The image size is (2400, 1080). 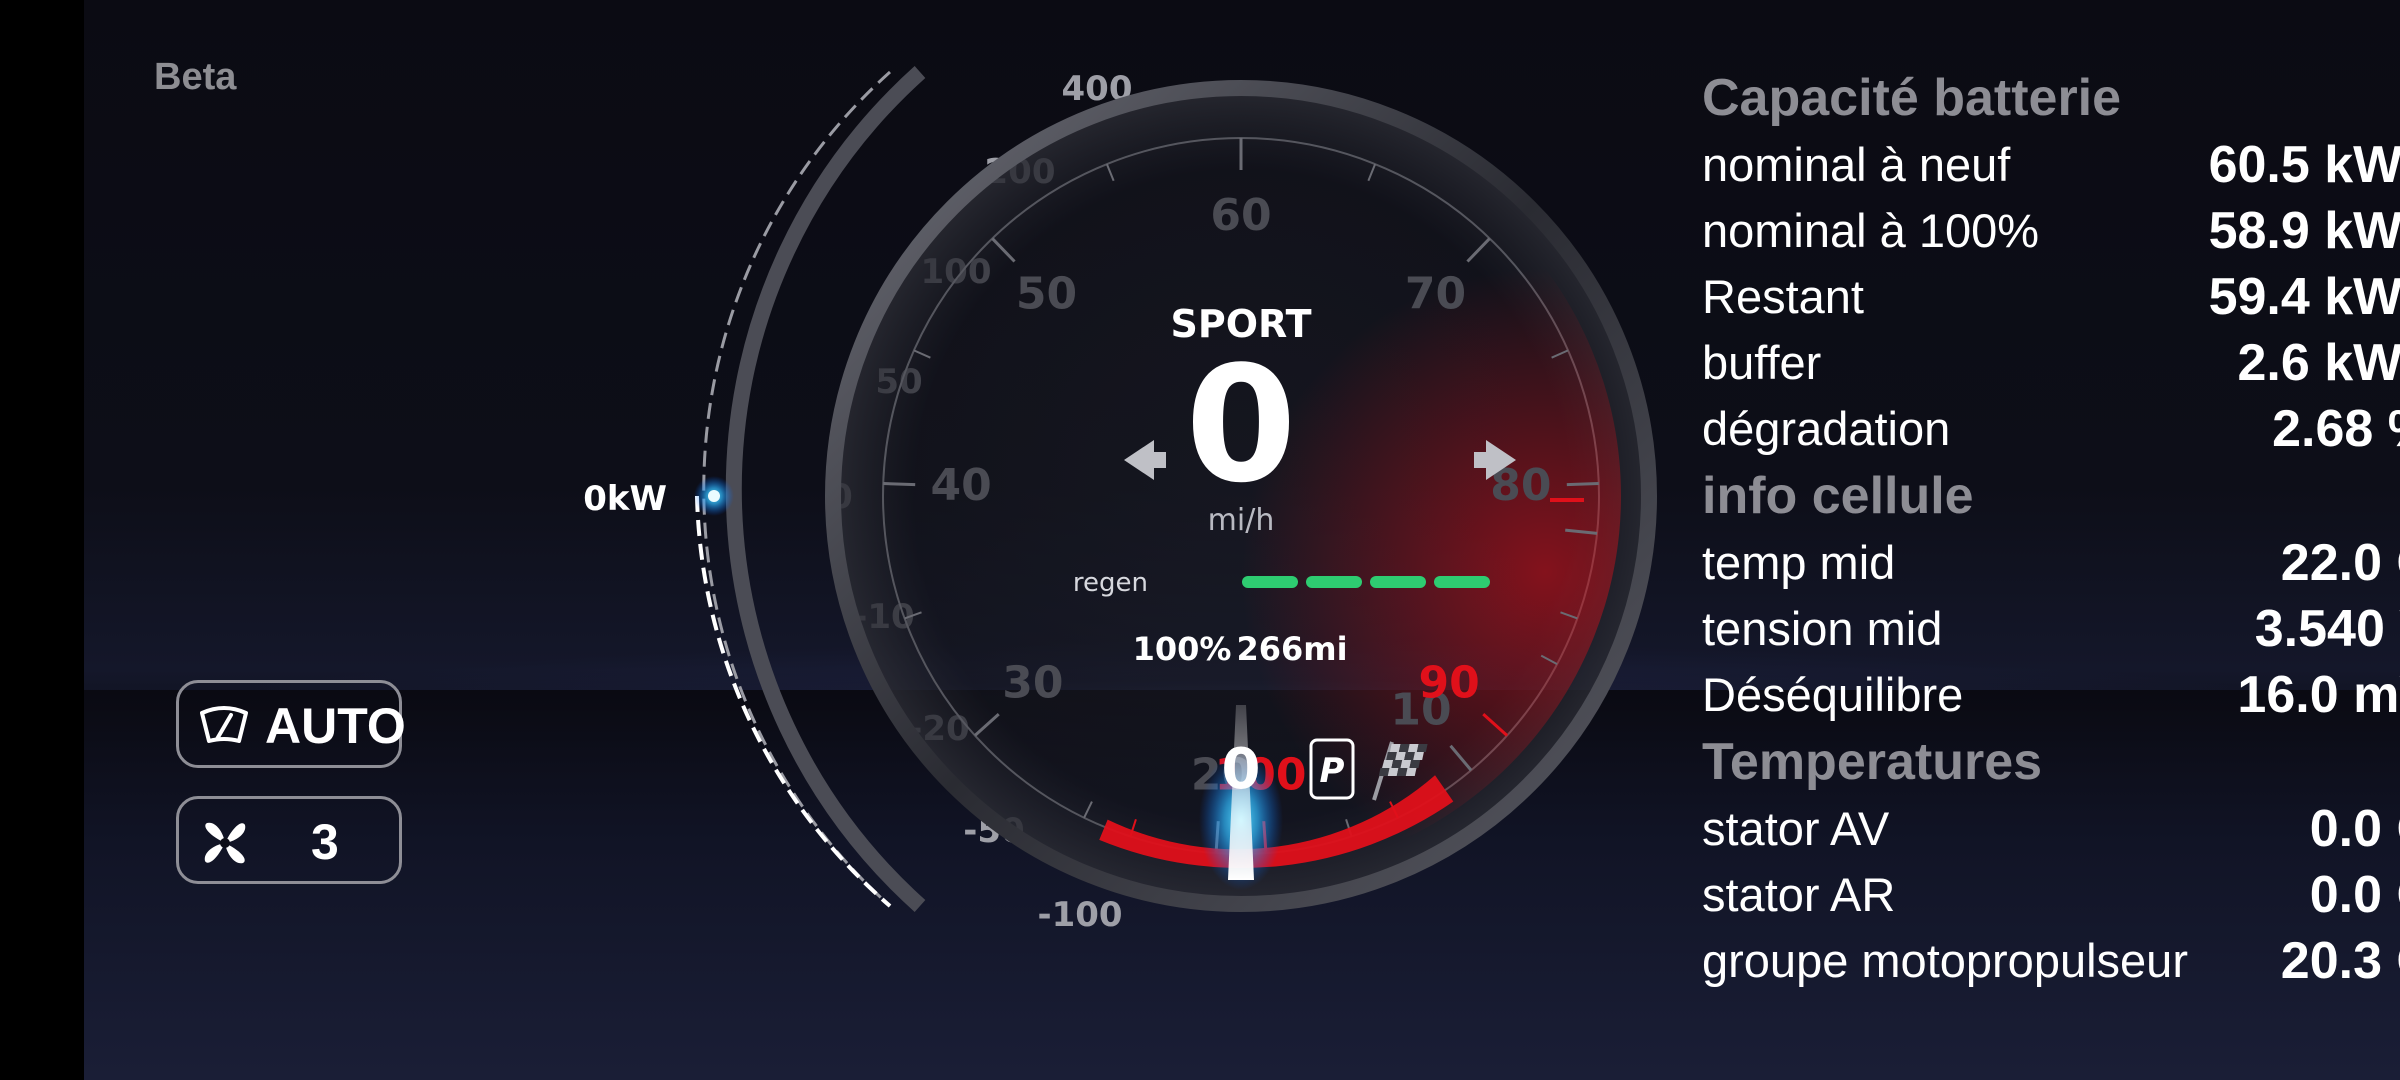 What do you see at coordinates (1826, 428) in the screenshot?
I see `info-row-label: dégradation` at bounding box center [1826, 428].